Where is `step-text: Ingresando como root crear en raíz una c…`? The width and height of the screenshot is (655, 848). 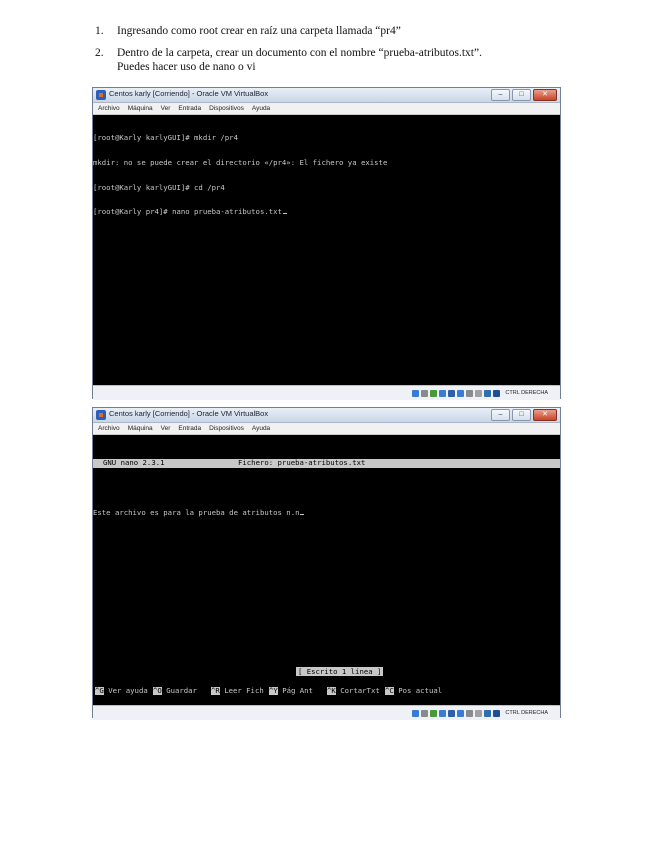
step-text: Ingresando como root crear en raíz una c… is located at coordinates (259, 31).